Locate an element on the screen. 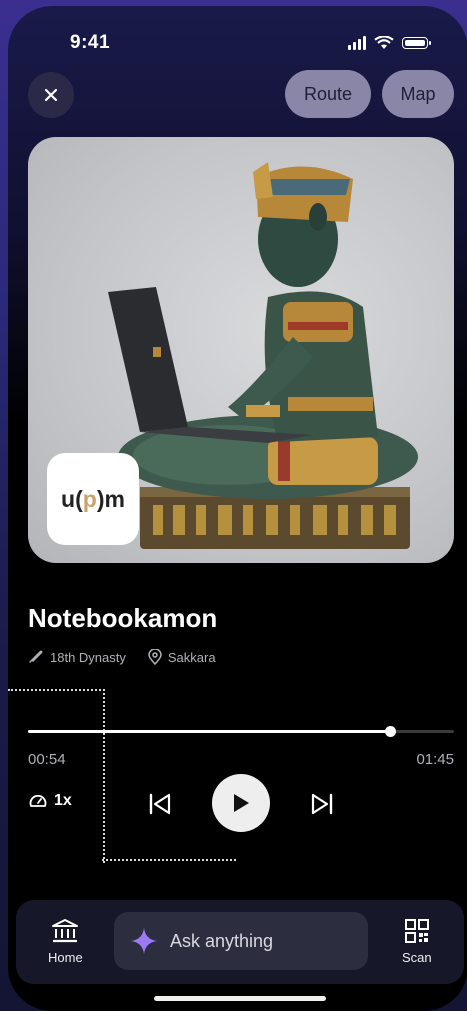  nav-scan: Scan is located at coordinates (417, 941).